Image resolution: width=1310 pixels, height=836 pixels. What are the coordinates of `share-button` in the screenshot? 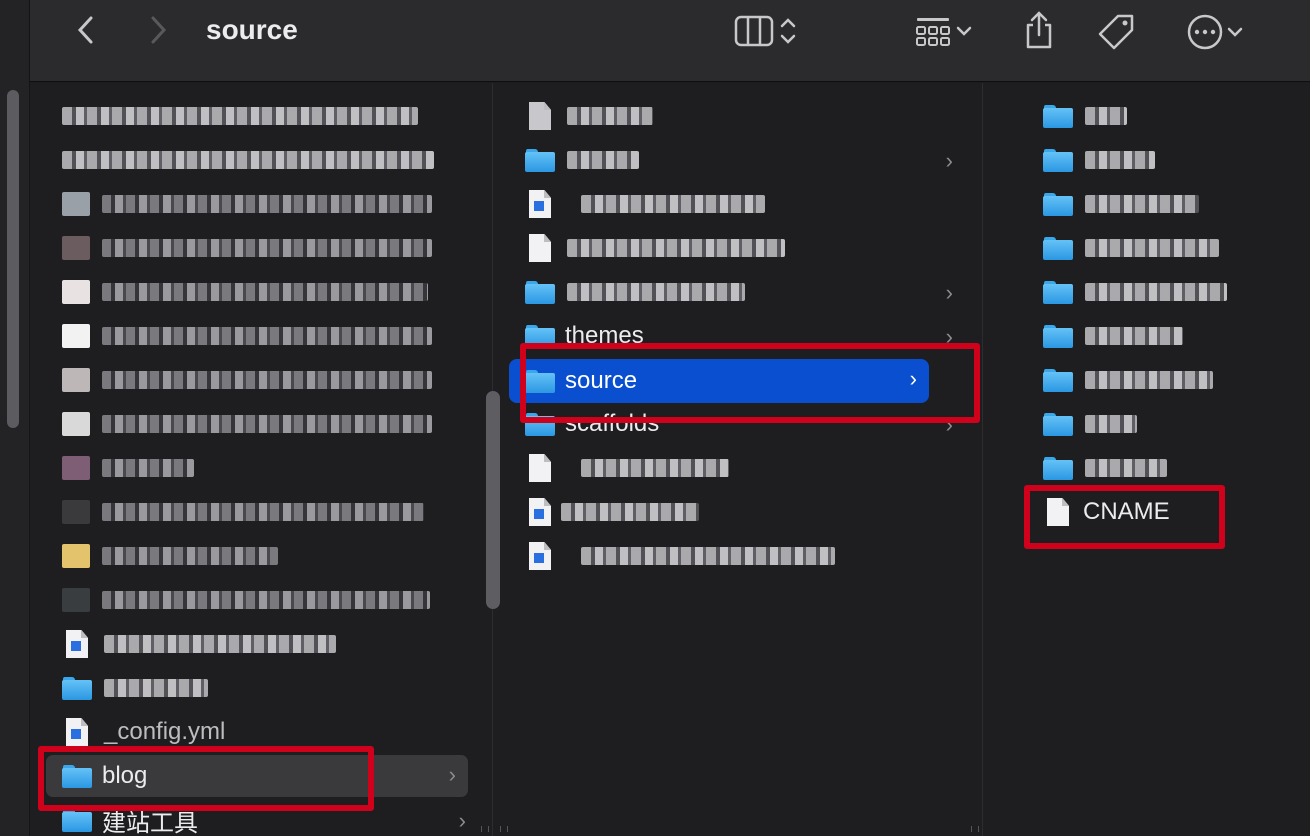 It's located at (1039, 30).